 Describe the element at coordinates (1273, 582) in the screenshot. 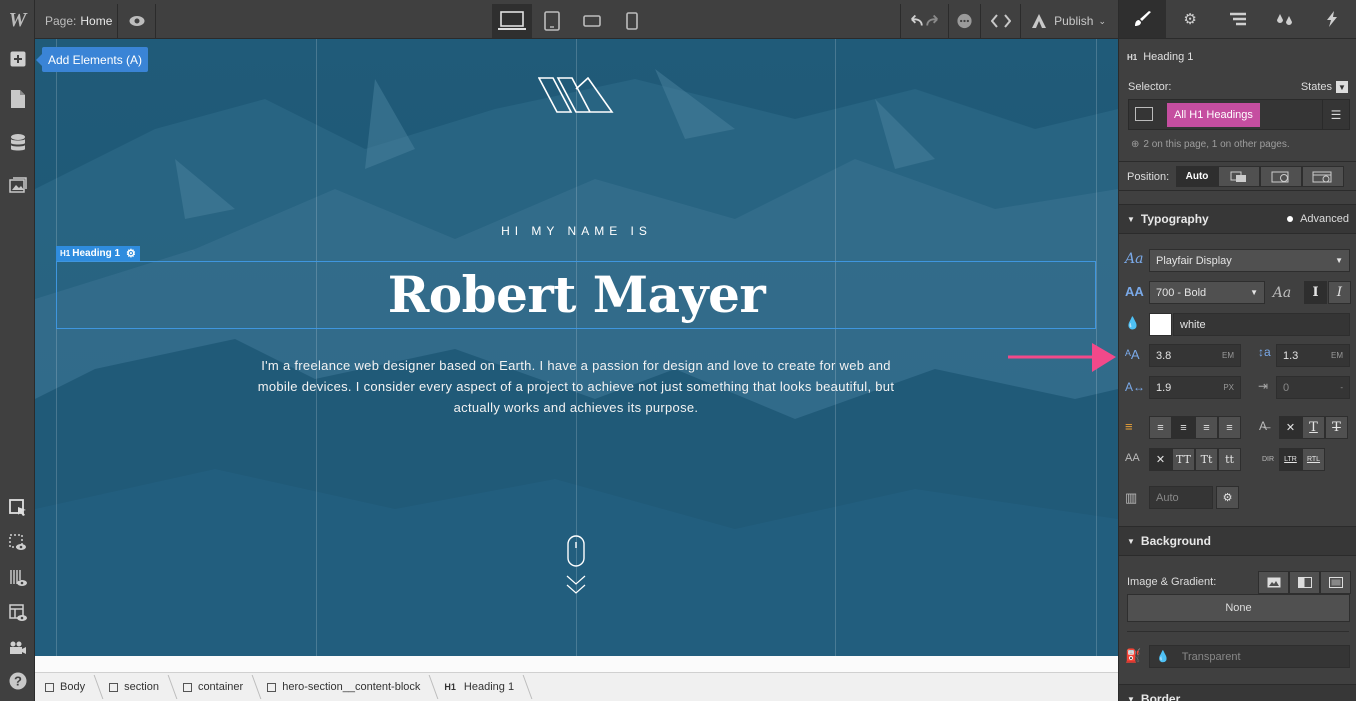

I see `add-image-button` at that location.